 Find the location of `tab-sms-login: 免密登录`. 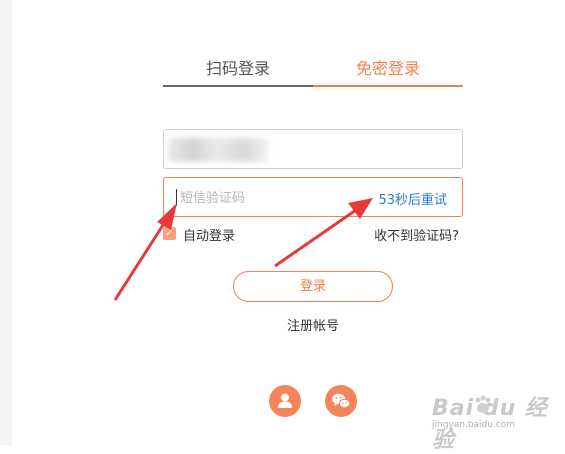

tab-sms-login: 免密登录 is located at coordinates (388, 71).